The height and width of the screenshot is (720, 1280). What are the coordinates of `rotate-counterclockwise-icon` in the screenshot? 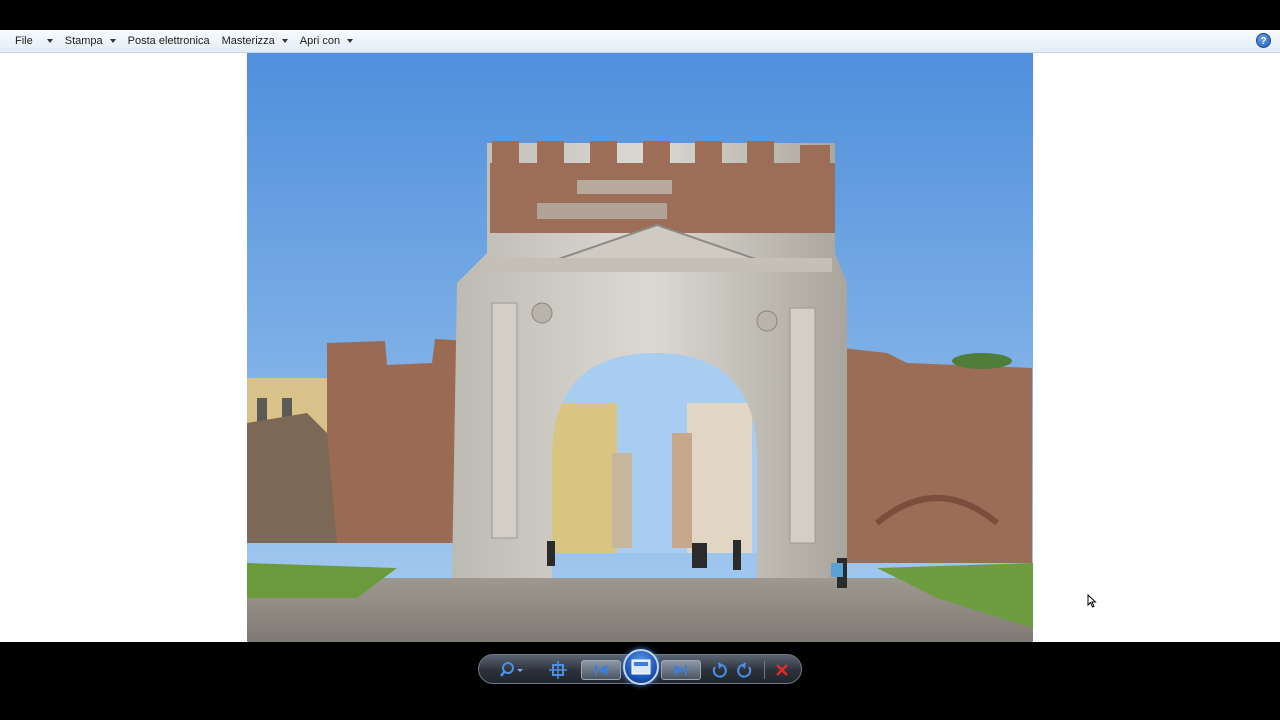 It's located at (719, 670).